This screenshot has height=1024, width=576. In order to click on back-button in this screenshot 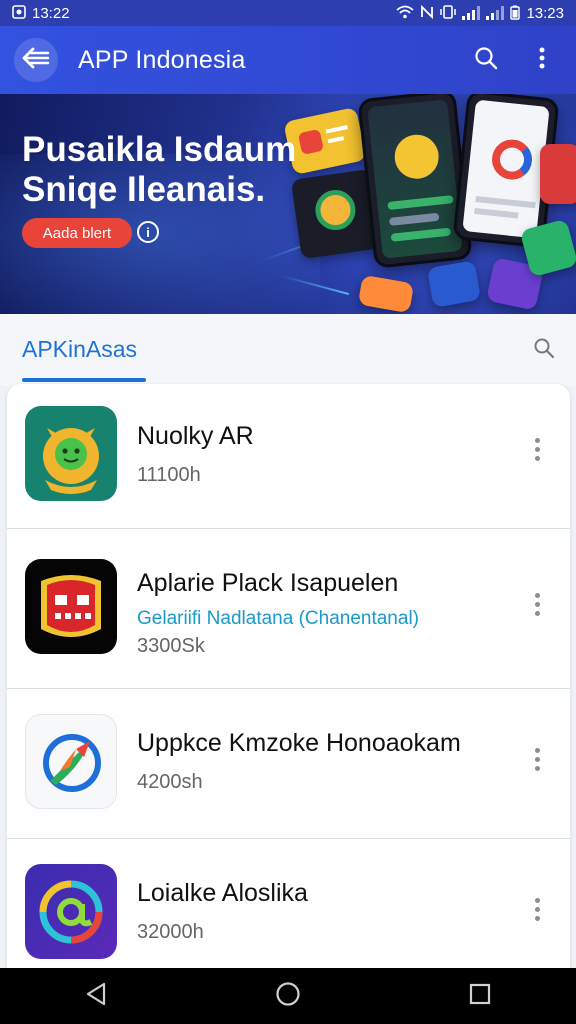, I will do `click(36, 60)`.